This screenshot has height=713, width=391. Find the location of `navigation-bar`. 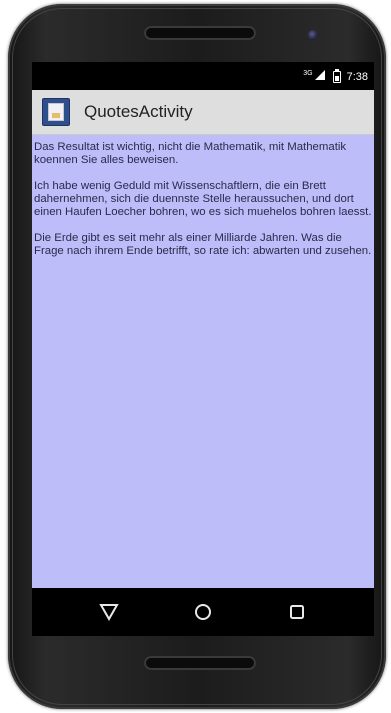

navigation-bar is located at coordinates (203, 612).